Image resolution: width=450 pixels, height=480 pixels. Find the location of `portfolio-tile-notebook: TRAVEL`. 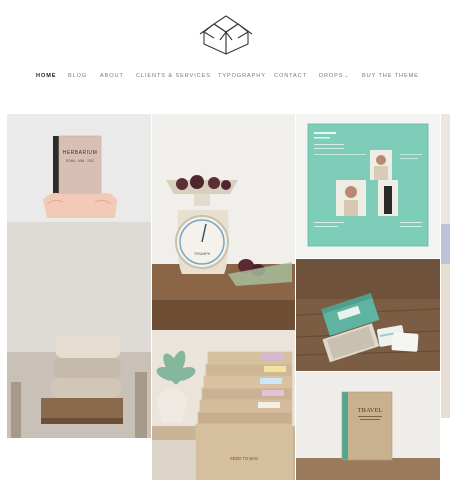

portfolio-tile-notebook: TRAVEL is located at coordinates (368, 426).